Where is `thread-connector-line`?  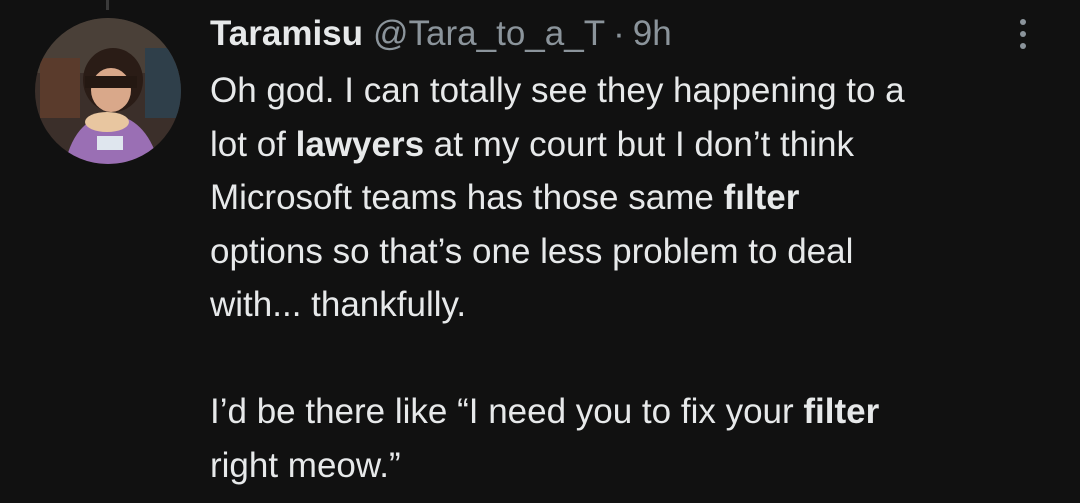
thread-connector-line is located at coordinates (107, 5).